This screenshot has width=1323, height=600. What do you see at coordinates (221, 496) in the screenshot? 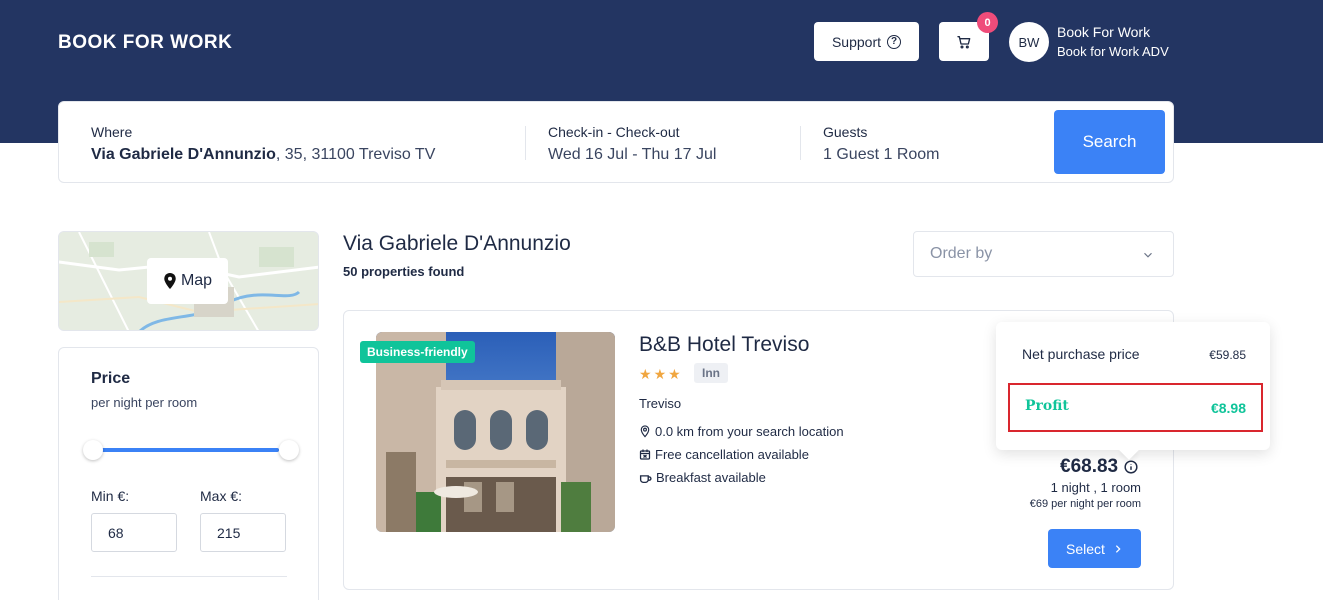
I see `max-price-label: Max €:` at bounding box center [221, 496].